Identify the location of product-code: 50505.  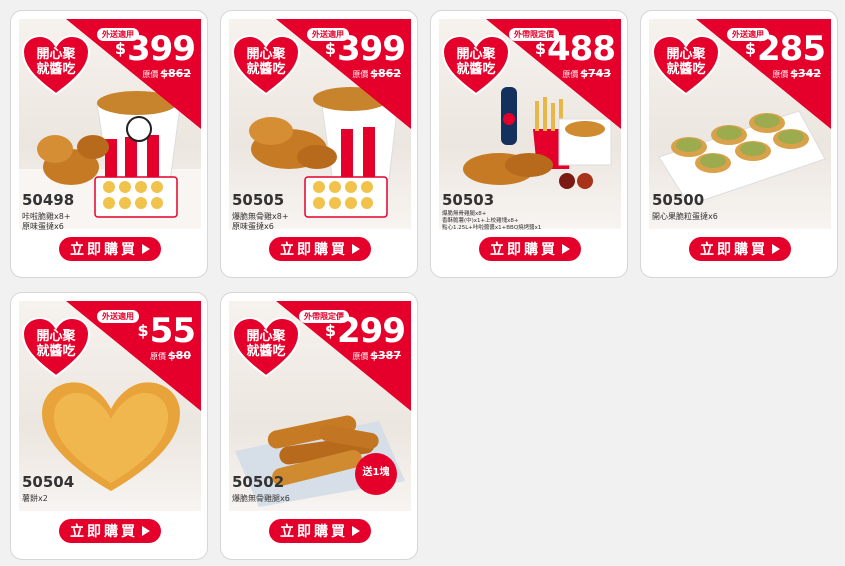
(258, 200).